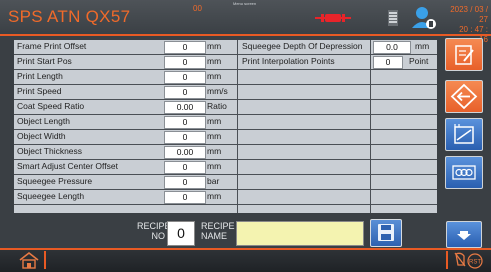  Describe the element at coordinates (125, 152) in the screenshot. I see `param-row-object-thickness: Object Thickness 0.00 mm` at that location.